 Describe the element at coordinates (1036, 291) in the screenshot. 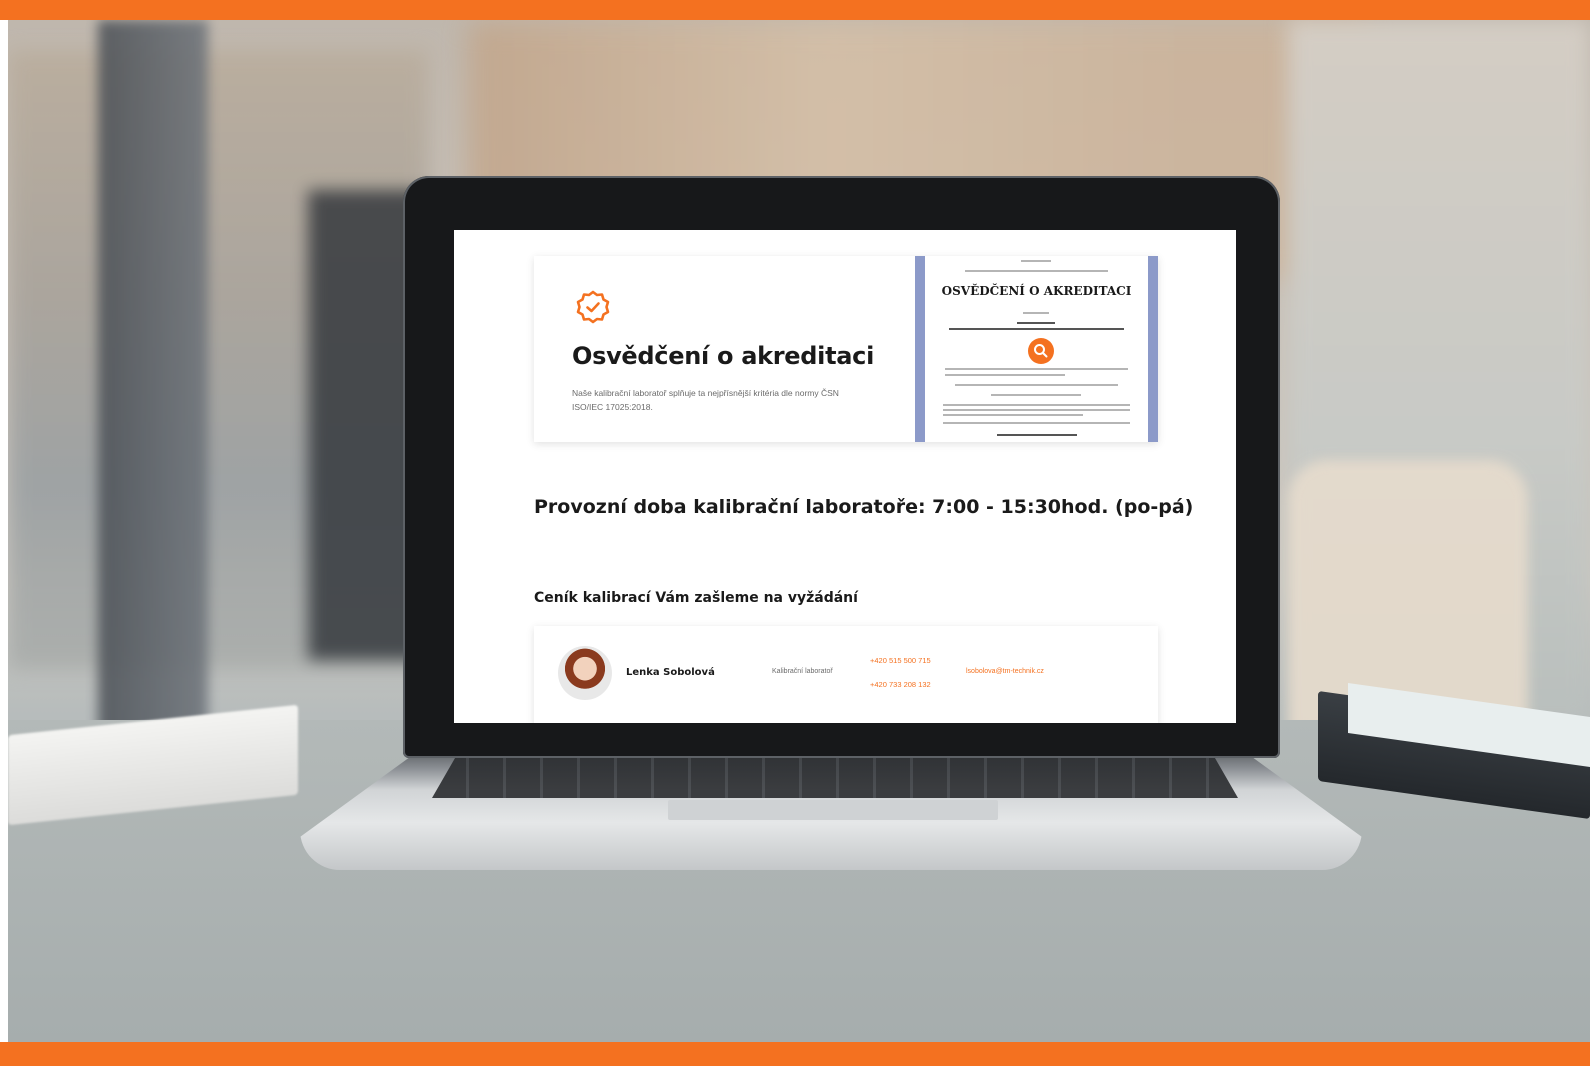

I see `certificate-heading: OSVĚDČENÍ O AKREDITACI` at that location.